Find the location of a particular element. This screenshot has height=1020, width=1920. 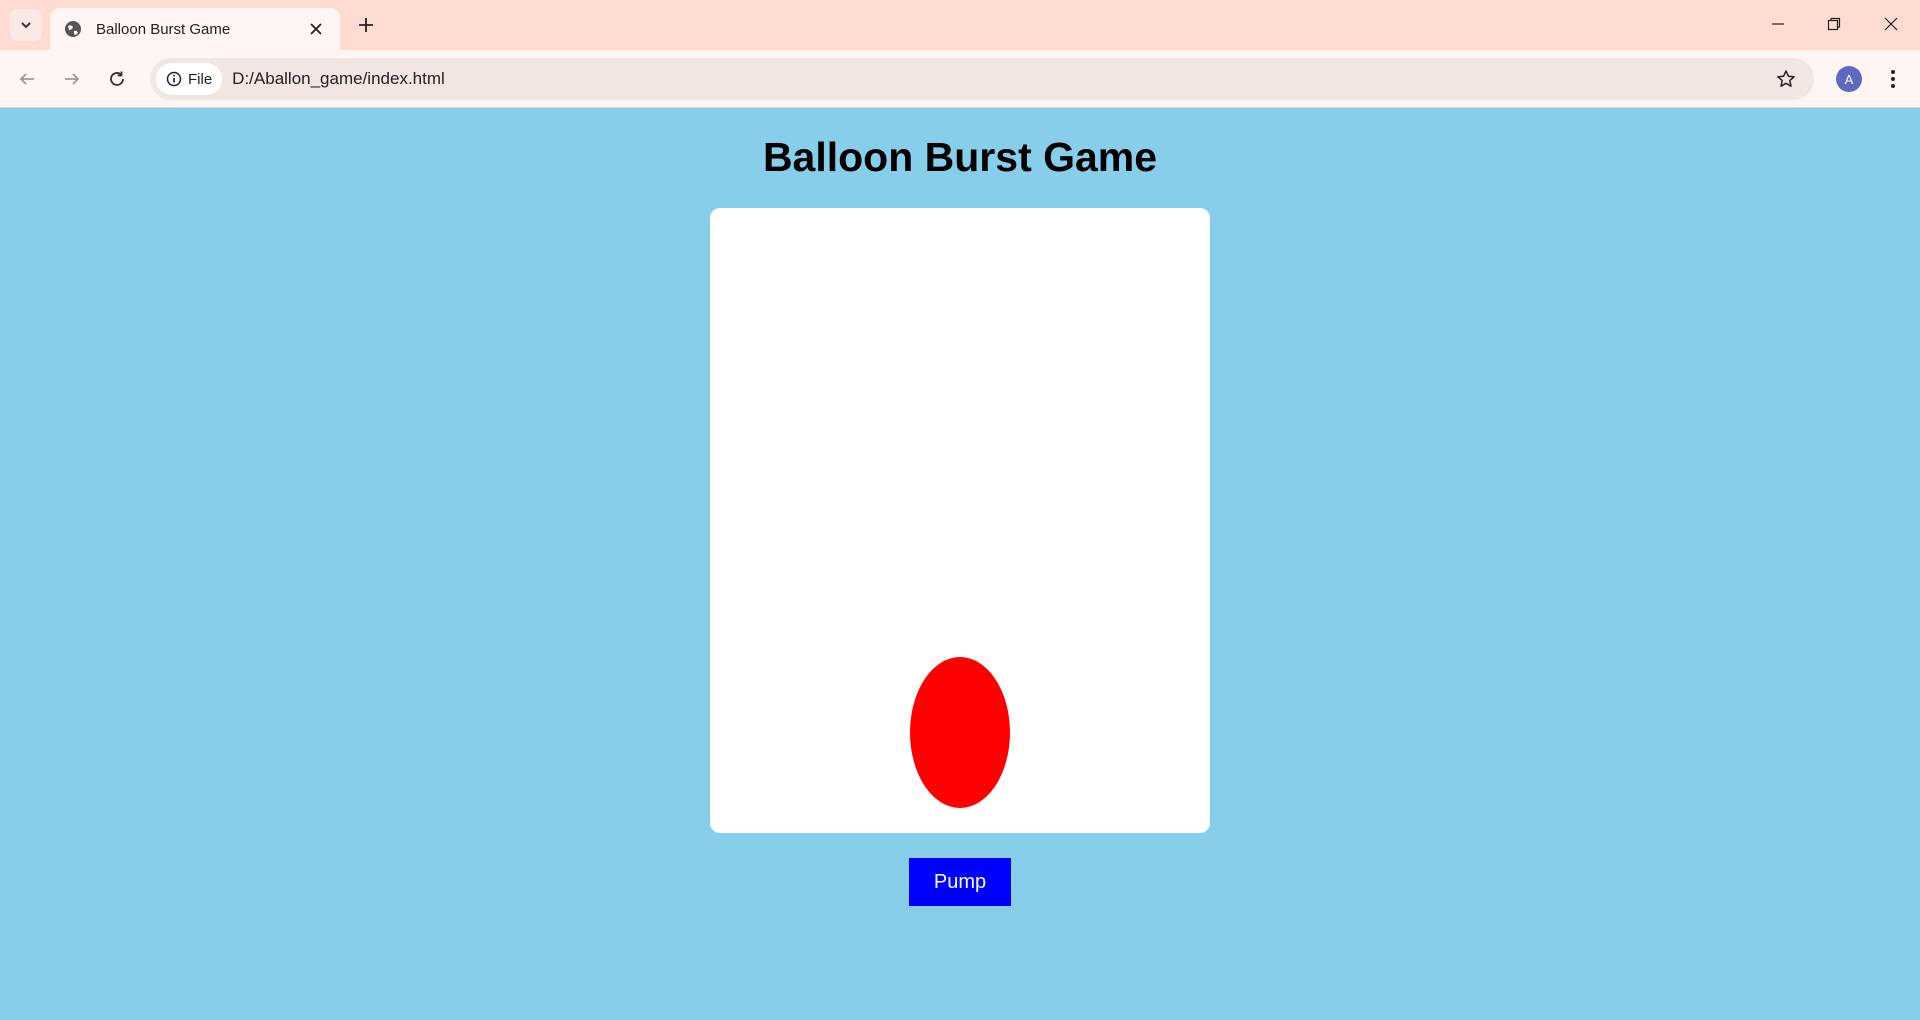

plus-icon is located at coordinates (366, 25).